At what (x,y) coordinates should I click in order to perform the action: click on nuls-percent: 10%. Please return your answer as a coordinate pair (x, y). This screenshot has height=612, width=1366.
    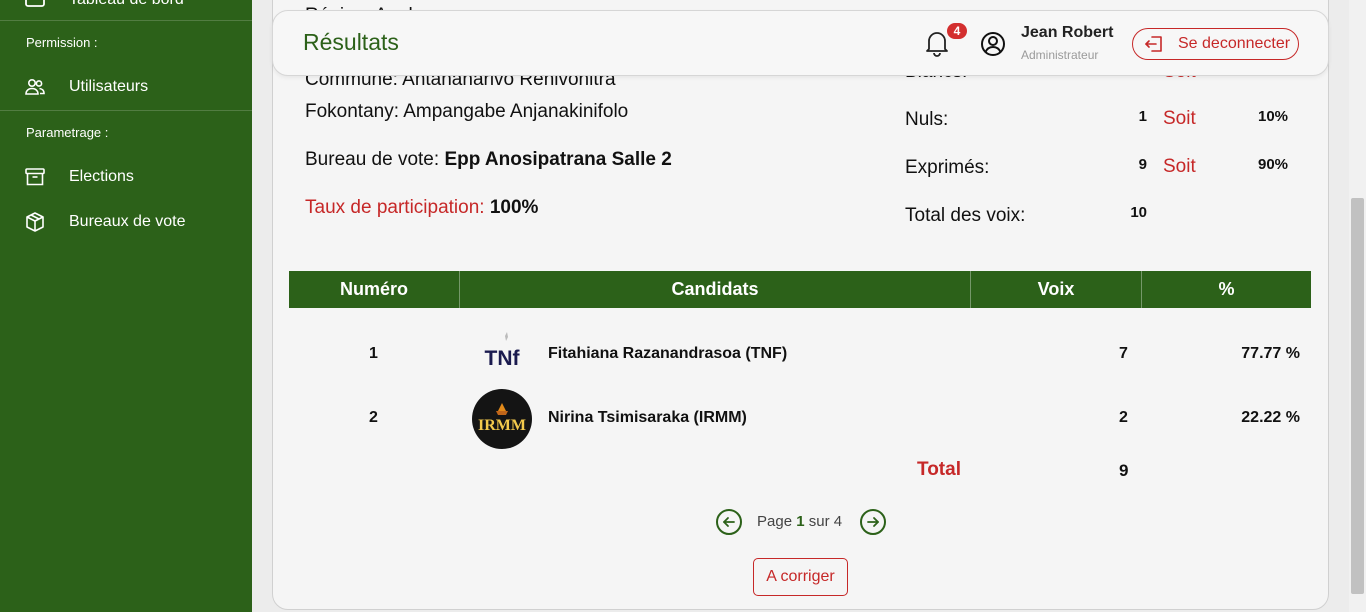
    Looking at the image, I should click on (1273, 116).